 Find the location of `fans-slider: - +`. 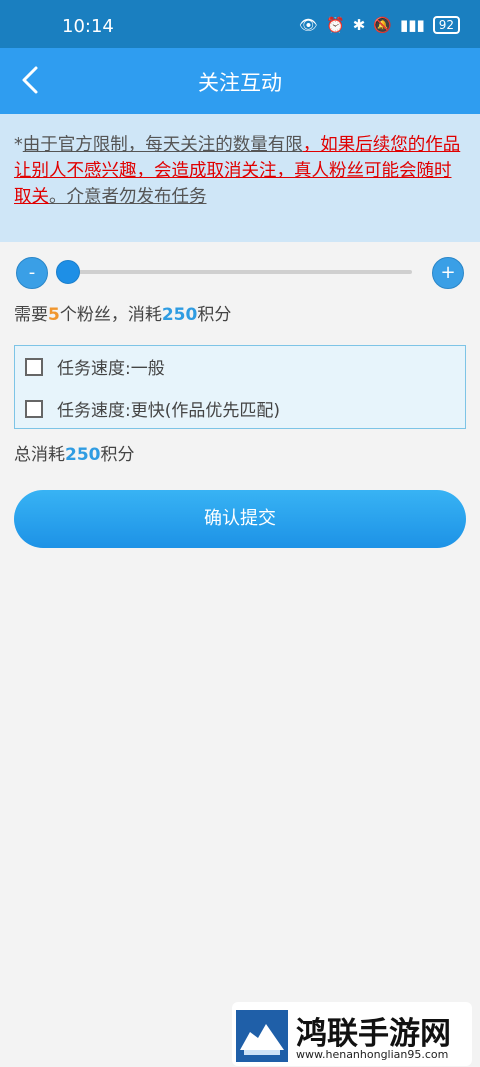

fans-slider: - + is located at coordinates (240, 272).